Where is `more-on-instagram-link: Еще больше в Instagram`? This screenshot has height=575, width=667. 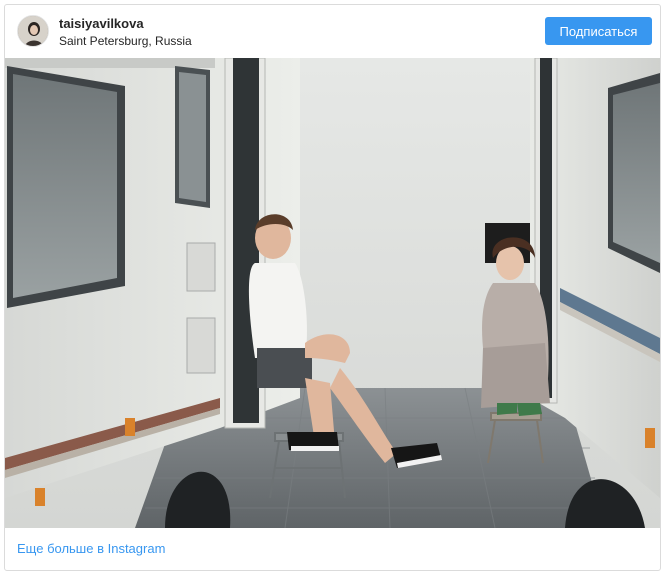
more-on-instagram-link: Еще больше в Instagram is located at coordinates (91, 548).